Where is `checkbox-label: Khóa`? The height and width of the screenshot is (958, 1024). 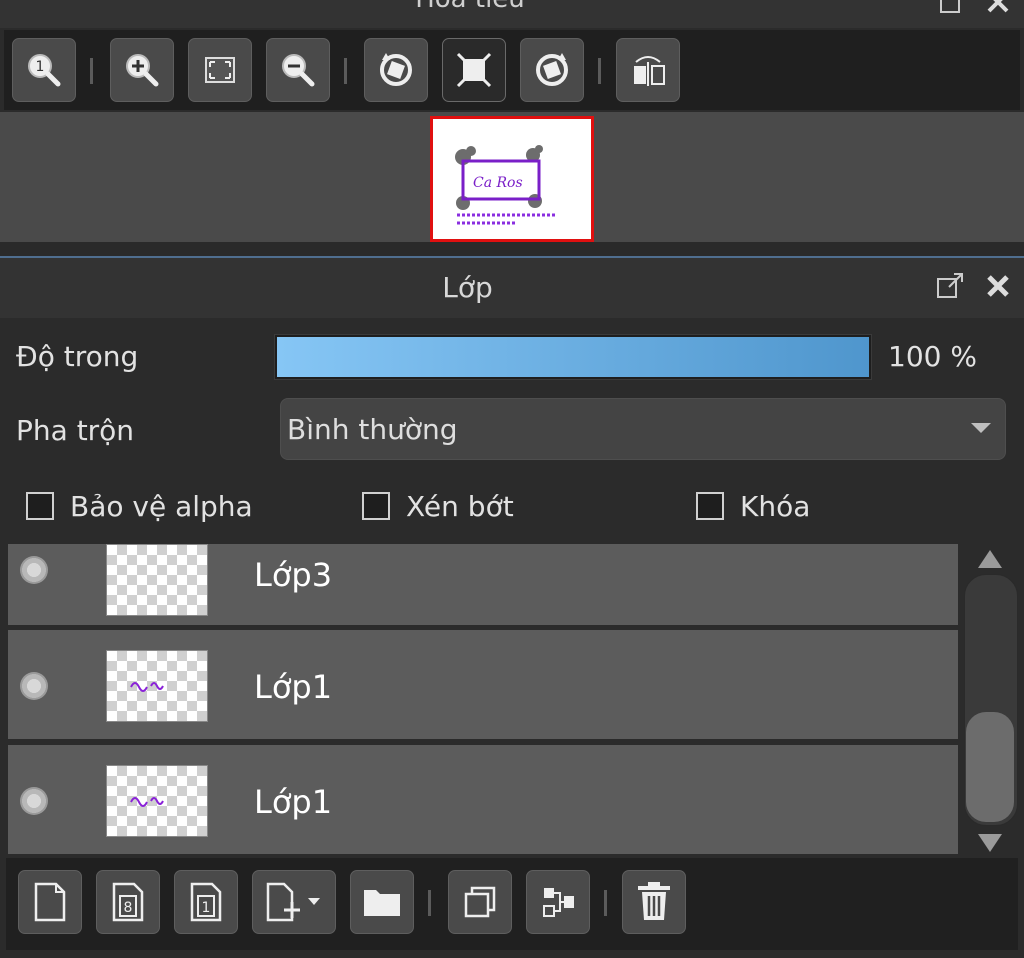 checkbox-label: Khóa is located at coordinates (775, 506).